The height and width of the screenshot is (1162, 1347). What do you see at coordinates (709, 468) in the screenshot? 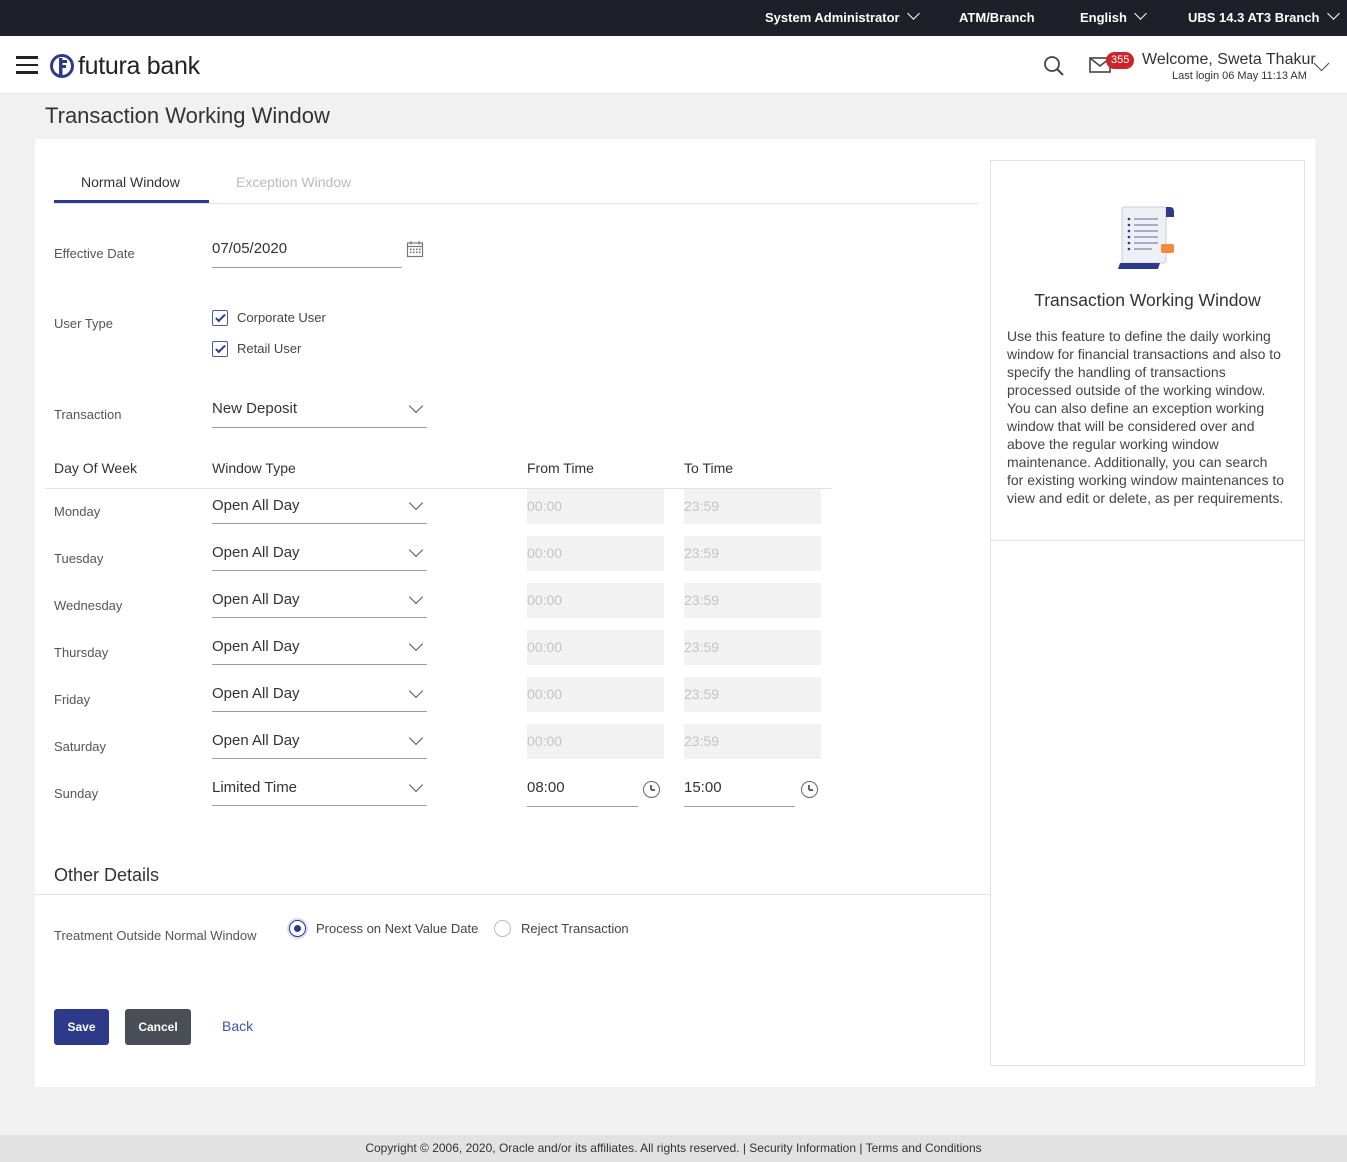
I see `to-time-header: To Time` at bounding box center [709, 468].